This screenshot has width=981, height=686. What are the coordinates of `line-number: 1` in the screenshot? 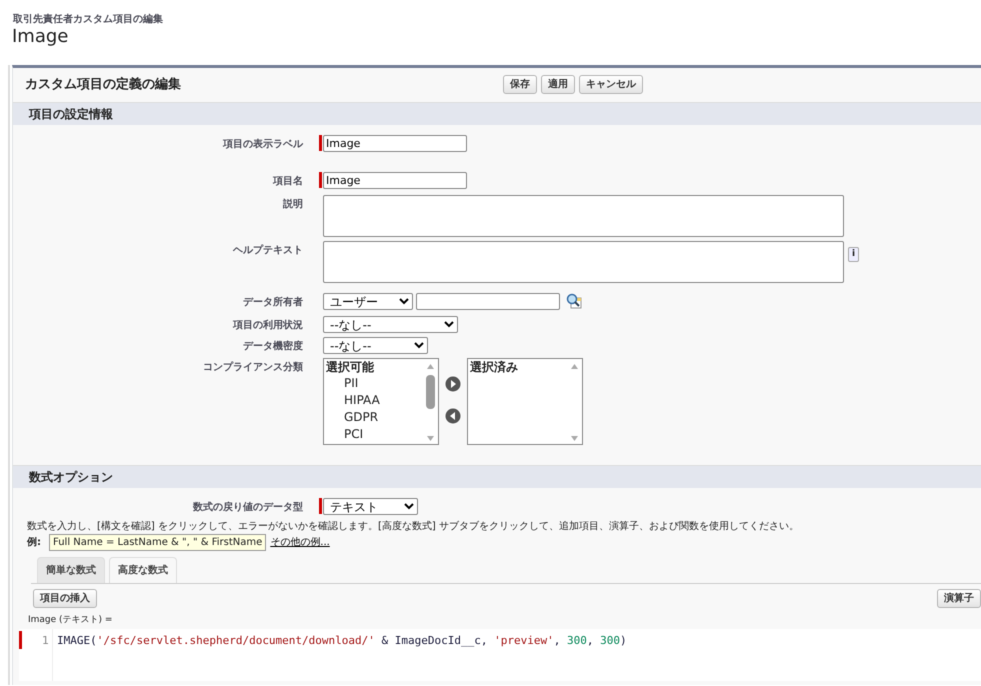 It's located at (45, 641).